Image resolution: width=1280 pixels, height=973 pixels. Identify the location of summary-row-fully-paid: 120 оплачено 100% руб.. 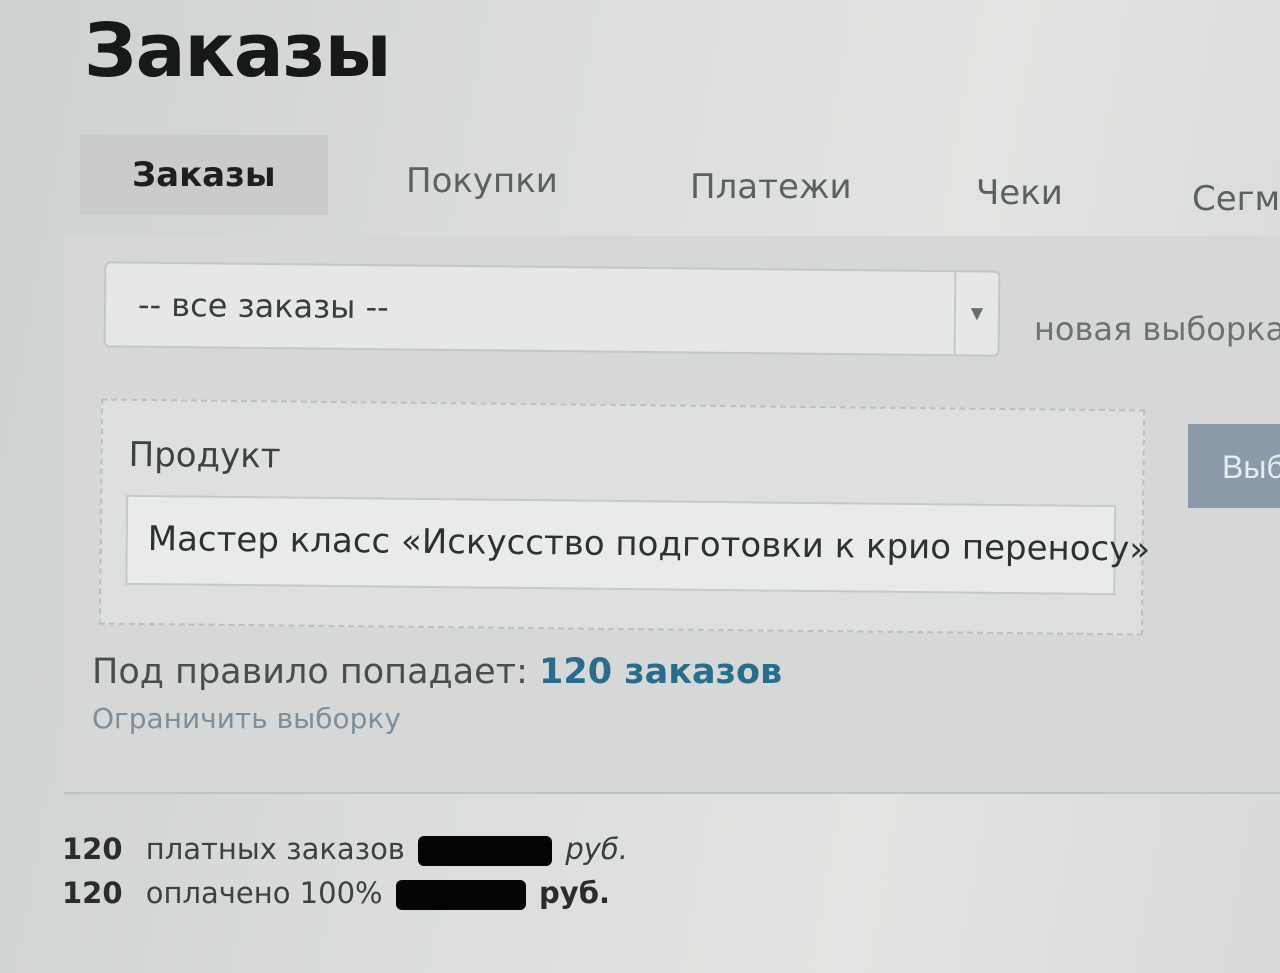
(336, 893).